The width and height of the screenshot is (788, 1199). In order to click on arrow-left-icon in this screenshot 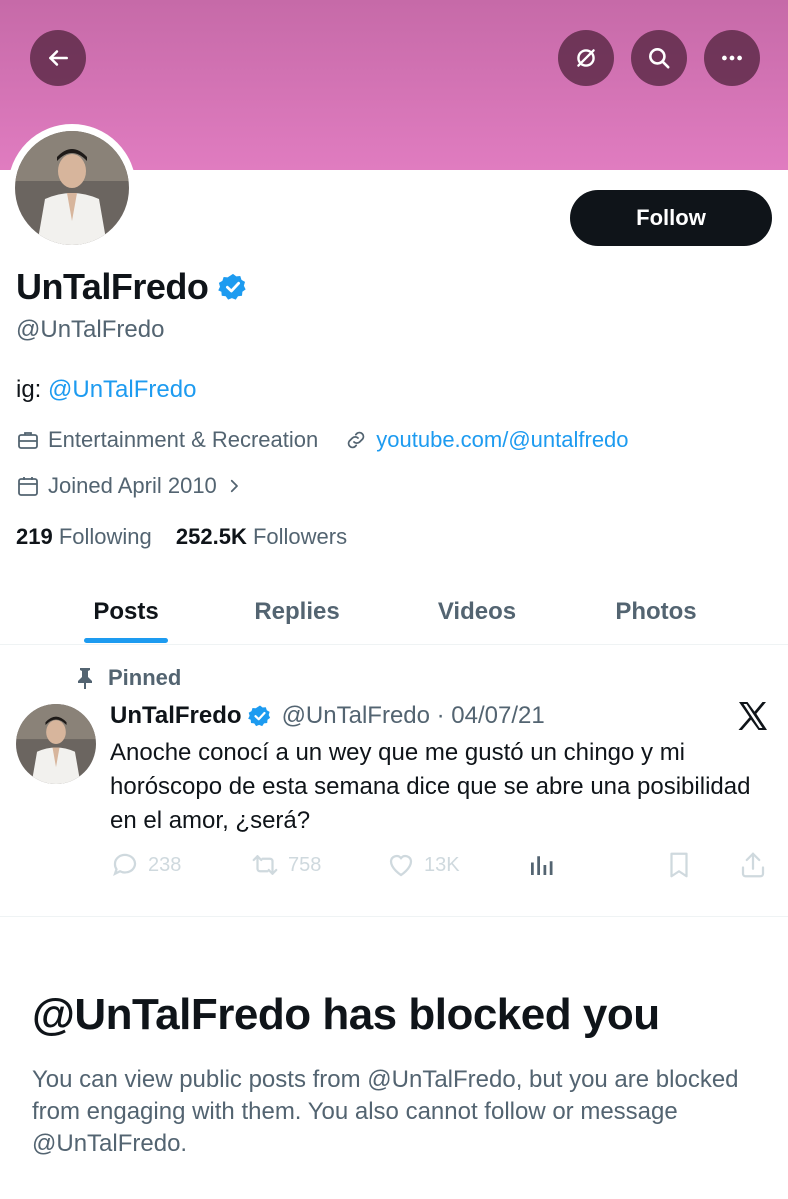, I will do `click(58, 58)`.